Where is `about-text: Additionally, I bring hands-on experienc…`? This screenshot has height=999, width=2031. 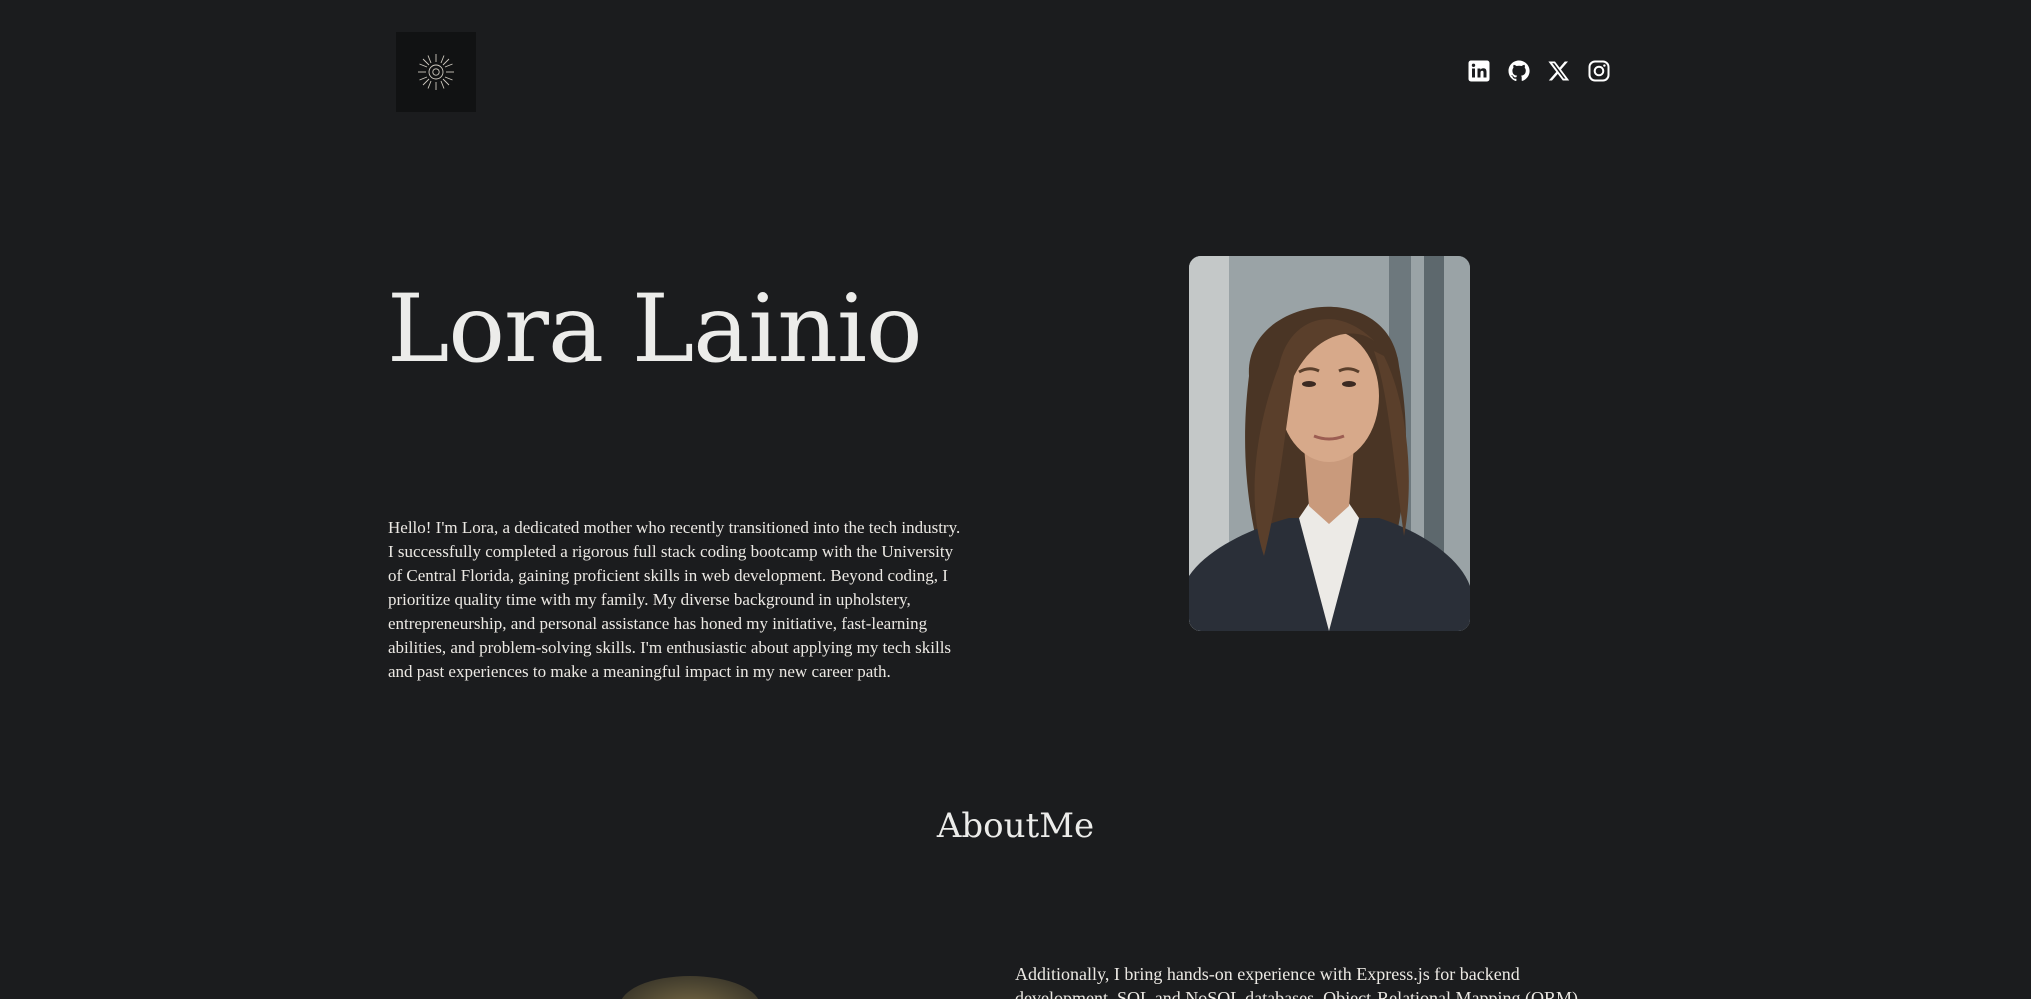
about-text: Additionally, I bring hands-on experienc… is located at coordinates (1297, 981).